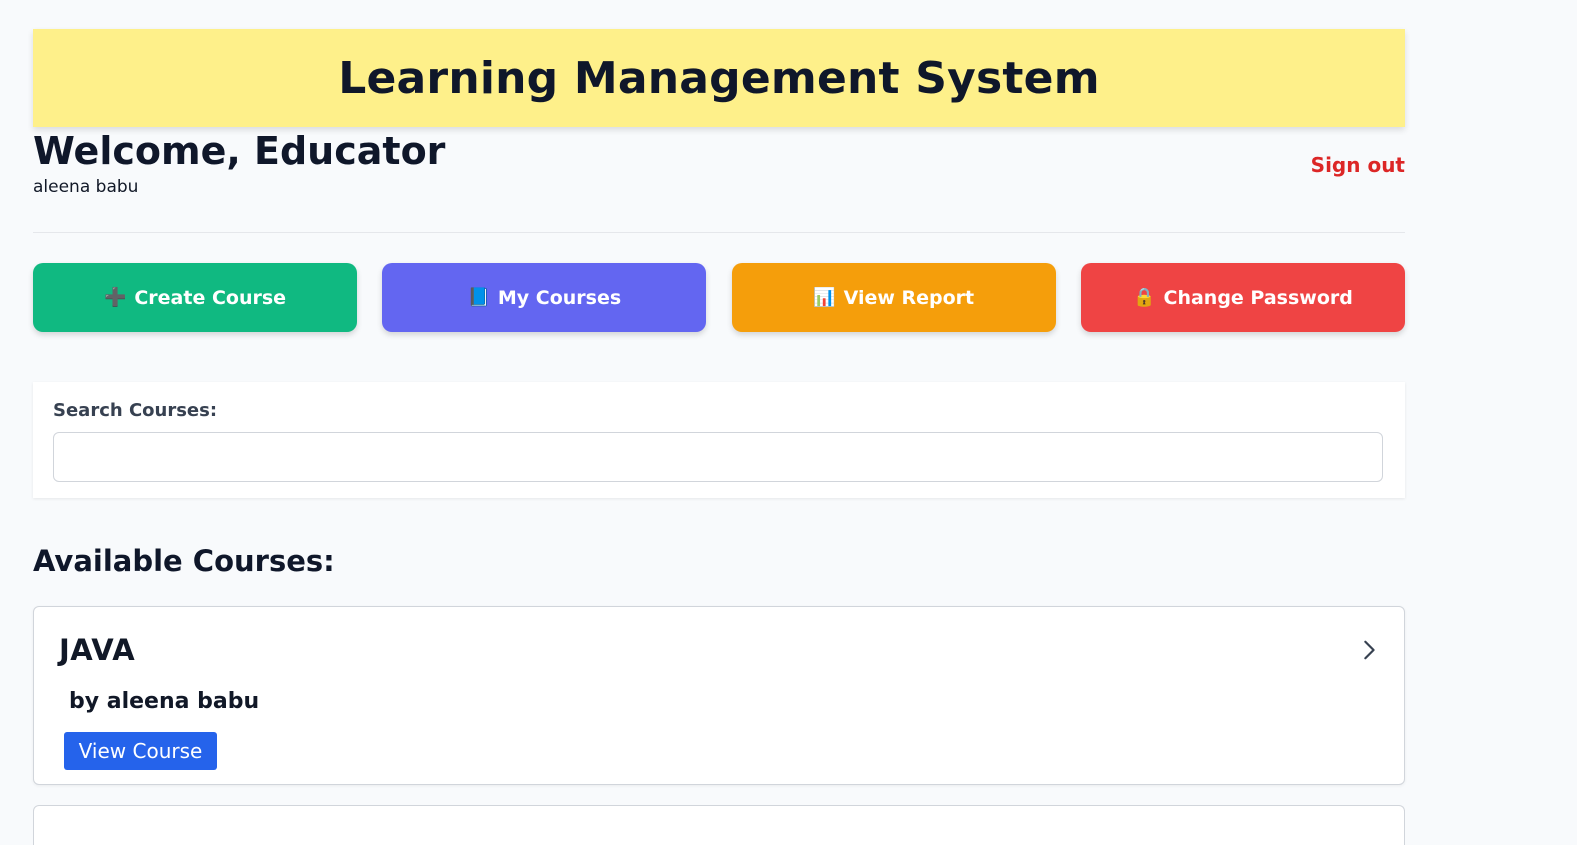 The height and width of the screenshot is (845, 1577). What do you see at coordinates (719, 825) in the screenshot?
I see `course-card-partial` at bounding box center [719, 825].